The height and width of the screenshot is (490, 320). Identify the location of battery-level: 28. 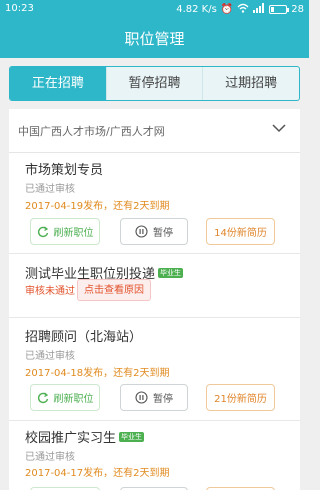
(297, 9).